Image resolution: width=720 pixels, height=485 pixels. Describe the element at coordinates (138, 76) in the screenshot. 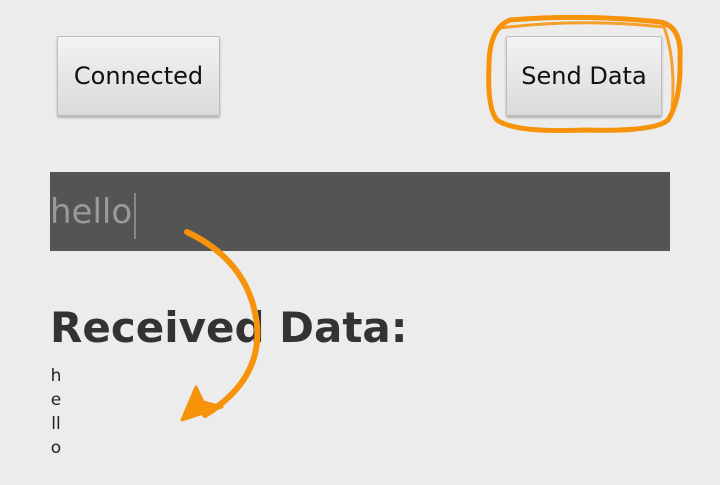

I see `connected-button: Connected` at that location.